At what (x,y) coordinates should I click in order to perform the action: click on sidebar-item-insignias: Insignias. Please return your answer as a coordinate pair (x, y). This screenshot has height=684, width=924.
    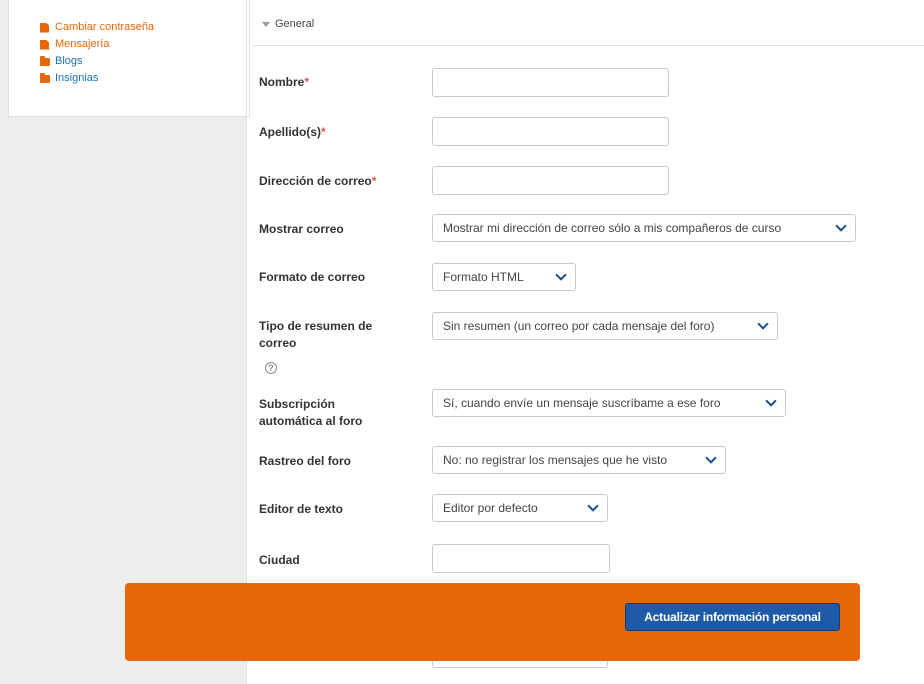
    Looking at the image, I should click on (97, 78).